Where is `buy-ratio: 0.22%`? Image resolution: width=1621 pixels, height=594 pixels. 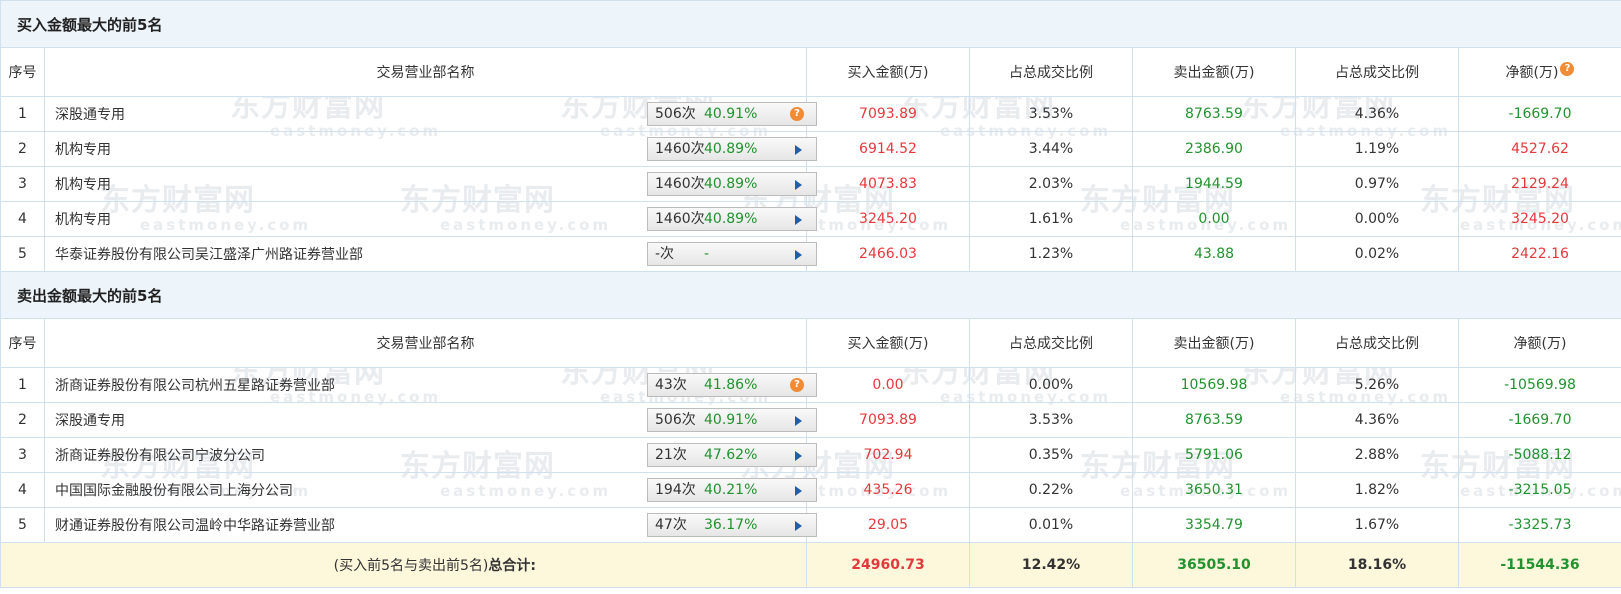
buy-ratio: 0.22% is located at coordinates (1051, 490).